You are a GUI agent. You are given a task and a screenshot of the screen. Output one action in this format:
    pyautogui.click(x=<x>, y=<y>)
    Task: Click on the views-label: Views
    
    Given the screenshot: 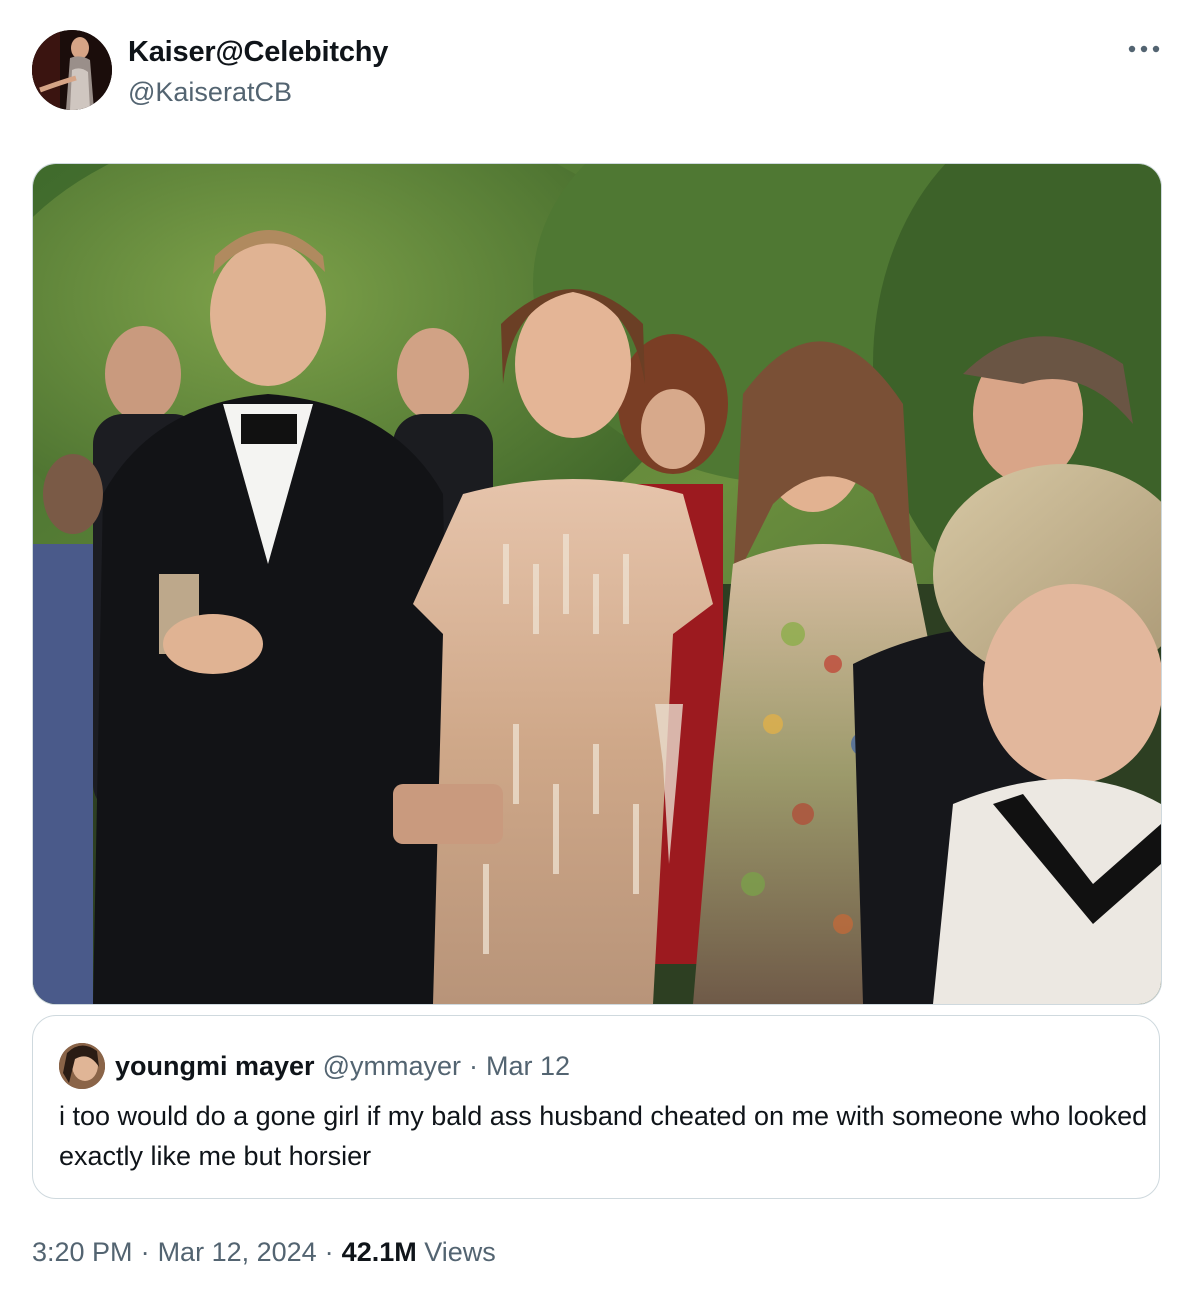 What is the action you would take?
    pyautogui.click(x=460, y=1252)
    